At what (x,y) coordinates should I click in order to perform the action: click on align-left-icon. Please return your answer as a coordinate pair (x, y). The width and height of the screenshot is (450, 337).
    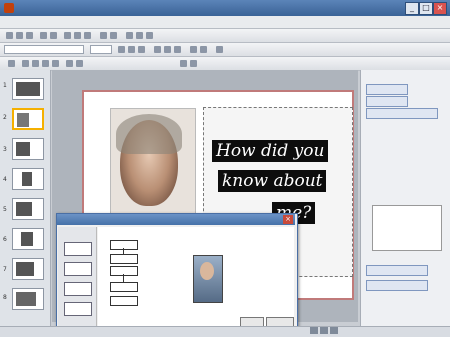
    Looking at the image, I should click on (157, 49).